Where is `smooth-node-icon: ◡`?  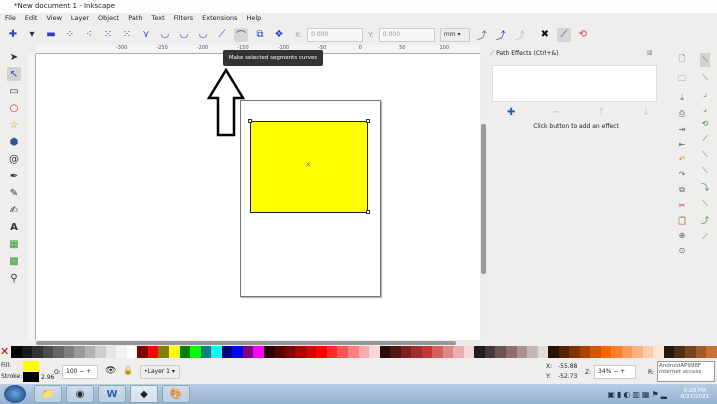
smooth-node-icon: ◡ is located at coordinates (165, 35).